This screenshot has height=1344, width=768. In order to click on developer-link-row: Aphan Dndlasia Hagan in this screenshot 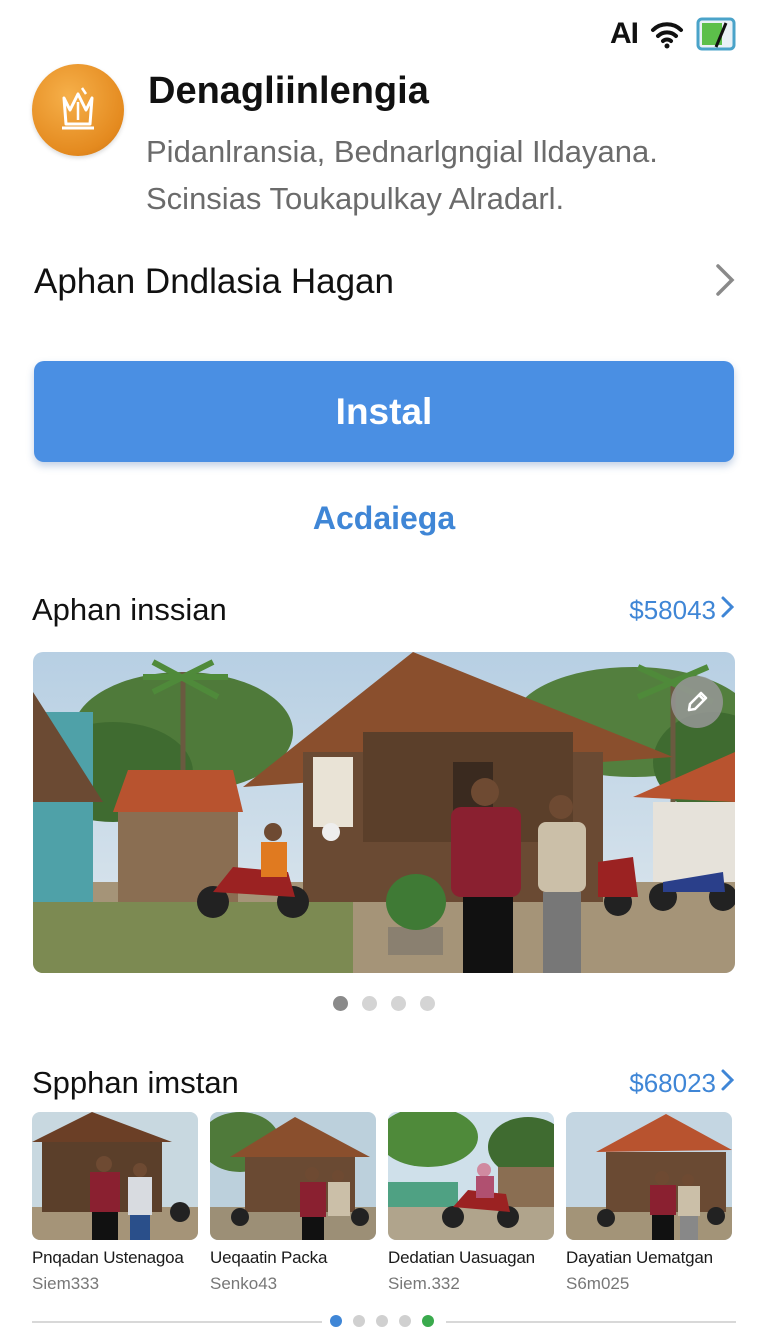, I will do `click(385, 282)`.